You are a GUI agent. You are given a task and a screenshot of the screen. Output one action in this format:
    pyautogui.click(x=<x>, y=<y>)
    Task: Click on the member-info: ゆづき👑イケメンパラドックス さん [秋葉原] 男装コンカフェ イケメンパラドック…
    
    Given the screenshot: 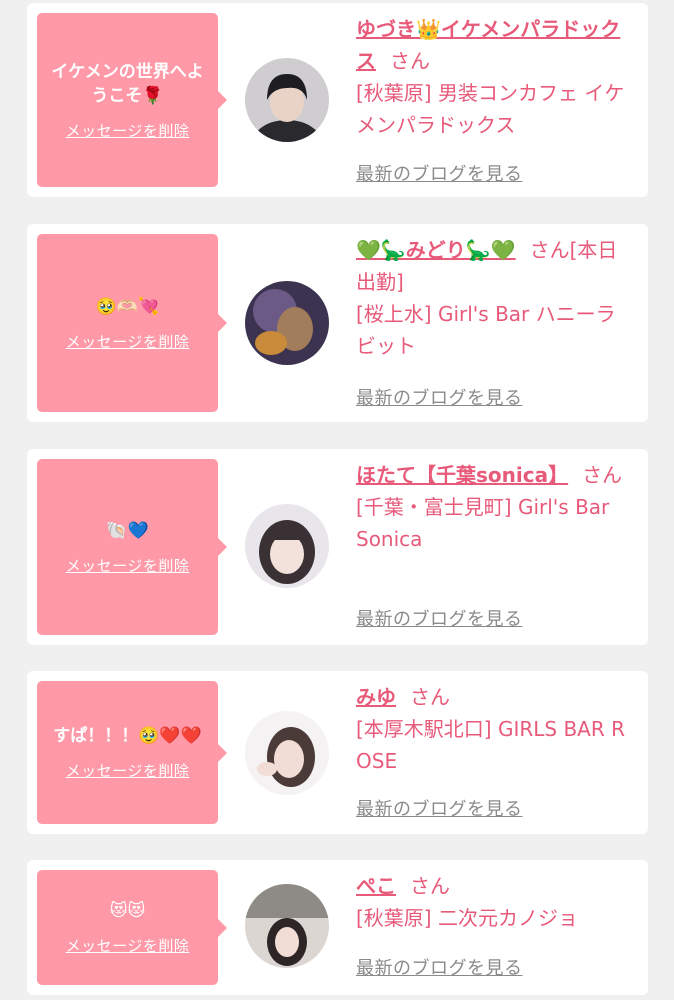 What is the action you would take?
    pyautogui.click(x=492, y=77)
    